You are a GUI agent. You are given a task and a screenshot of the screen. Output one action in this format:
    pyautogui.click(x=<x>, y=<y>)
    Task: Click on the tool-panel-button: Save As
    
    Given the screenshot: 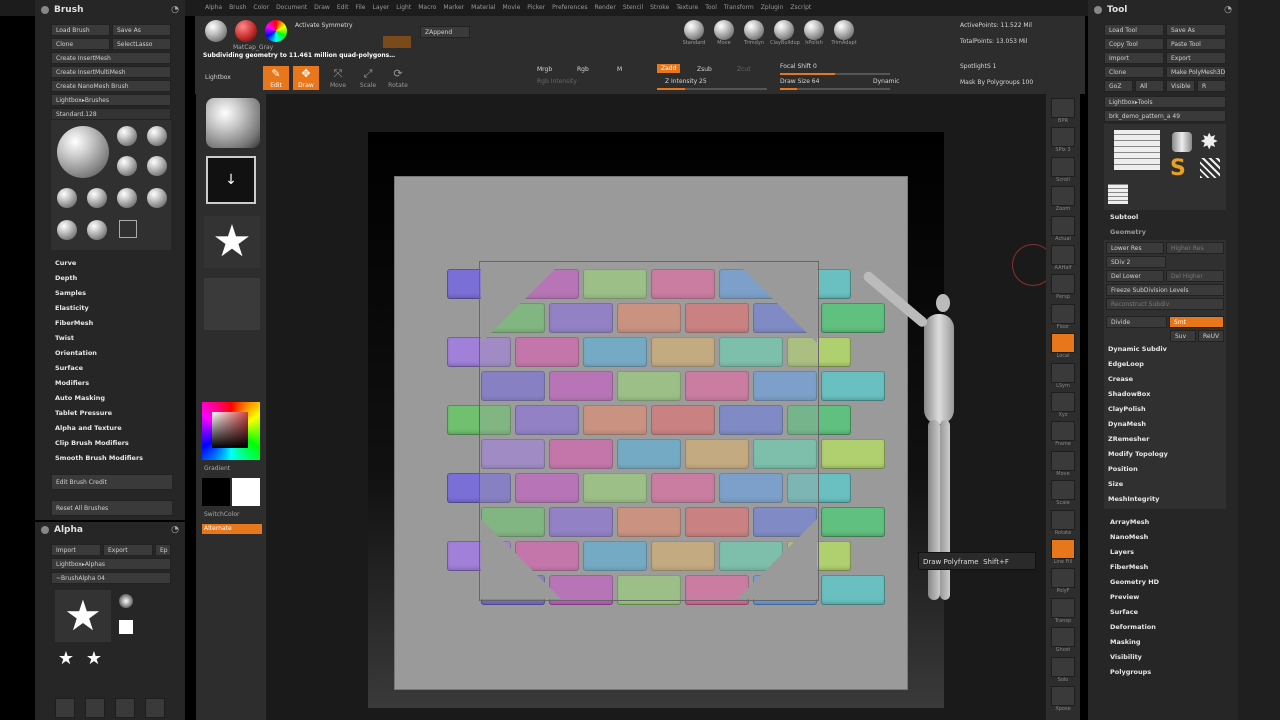 What is the action you would take?
    pyautogui.click(x=1196, y=30)
    